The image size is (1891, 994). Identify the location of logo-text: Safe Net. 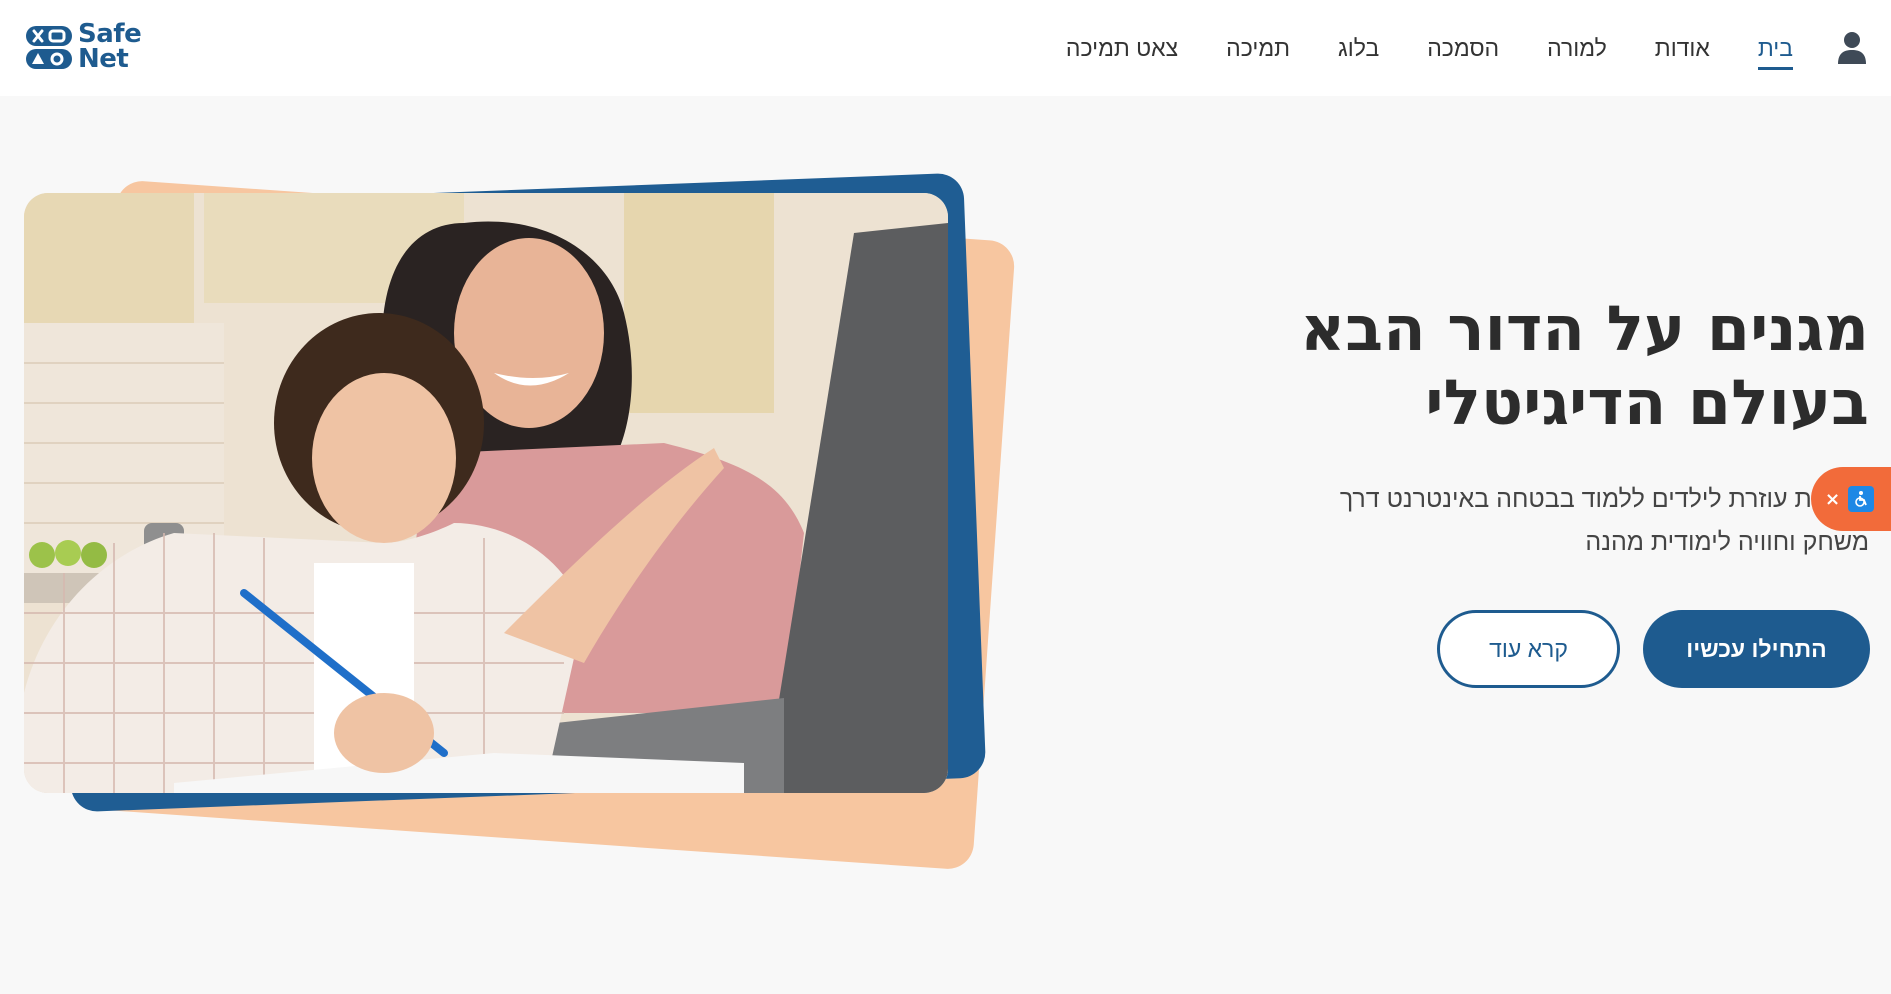
(110, 46).